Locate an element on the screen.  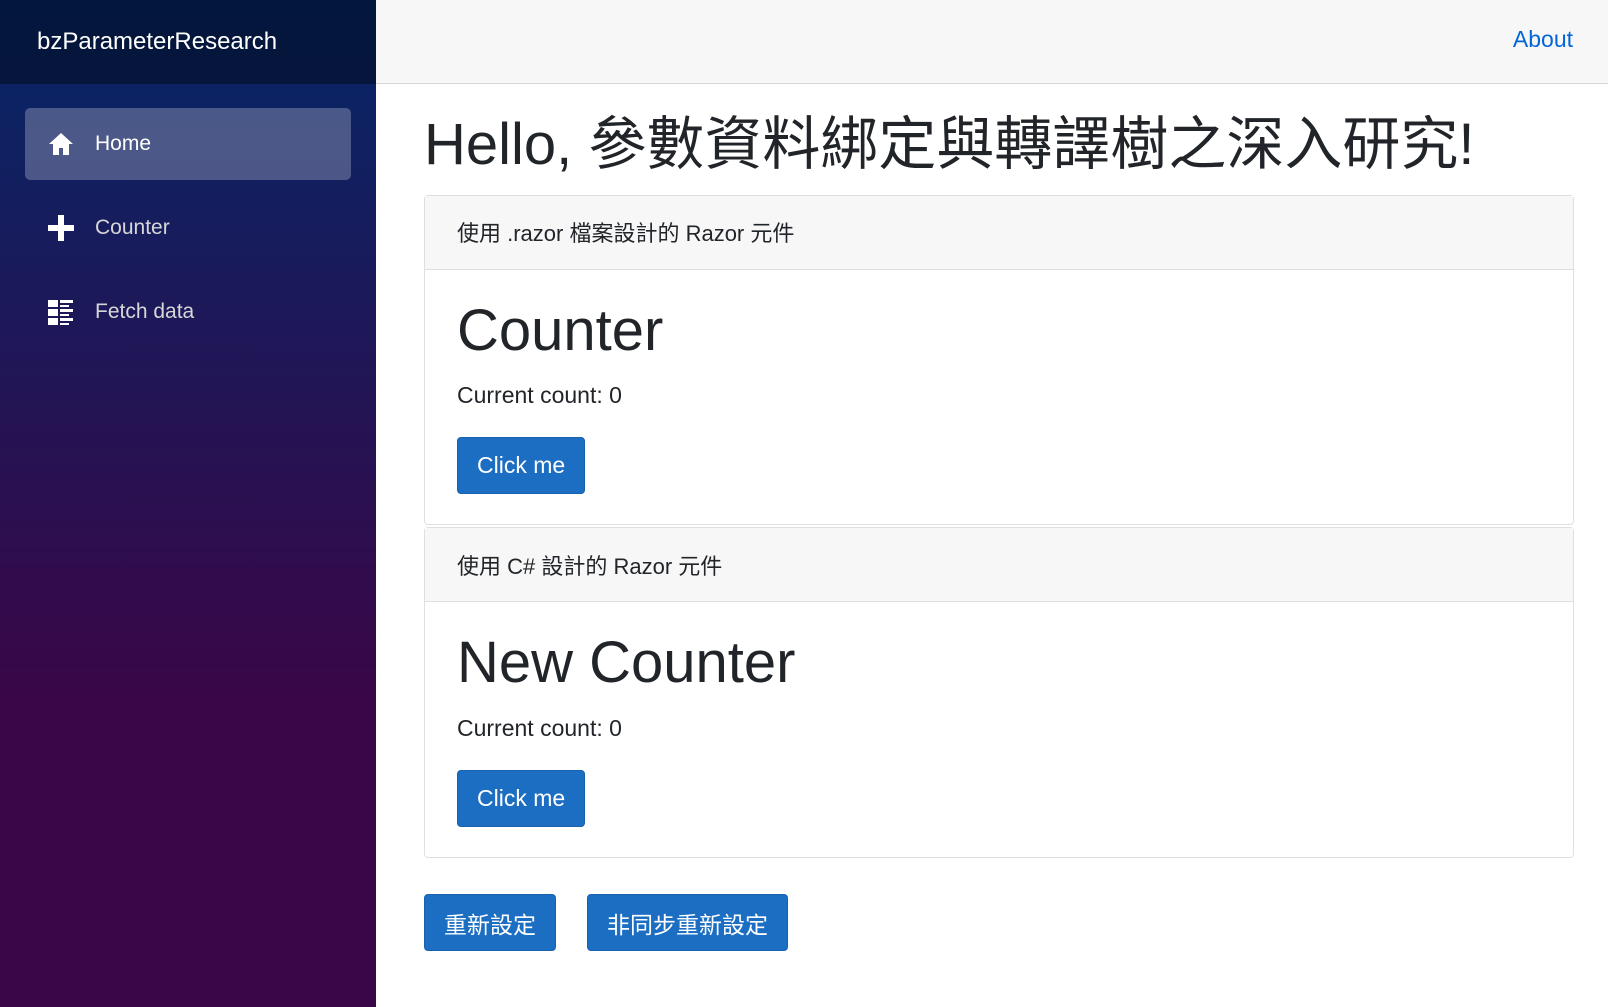
page-title: Hello, 參數資料綁定與轉譯樹之深入研究! is located at coordinates (949, 144).